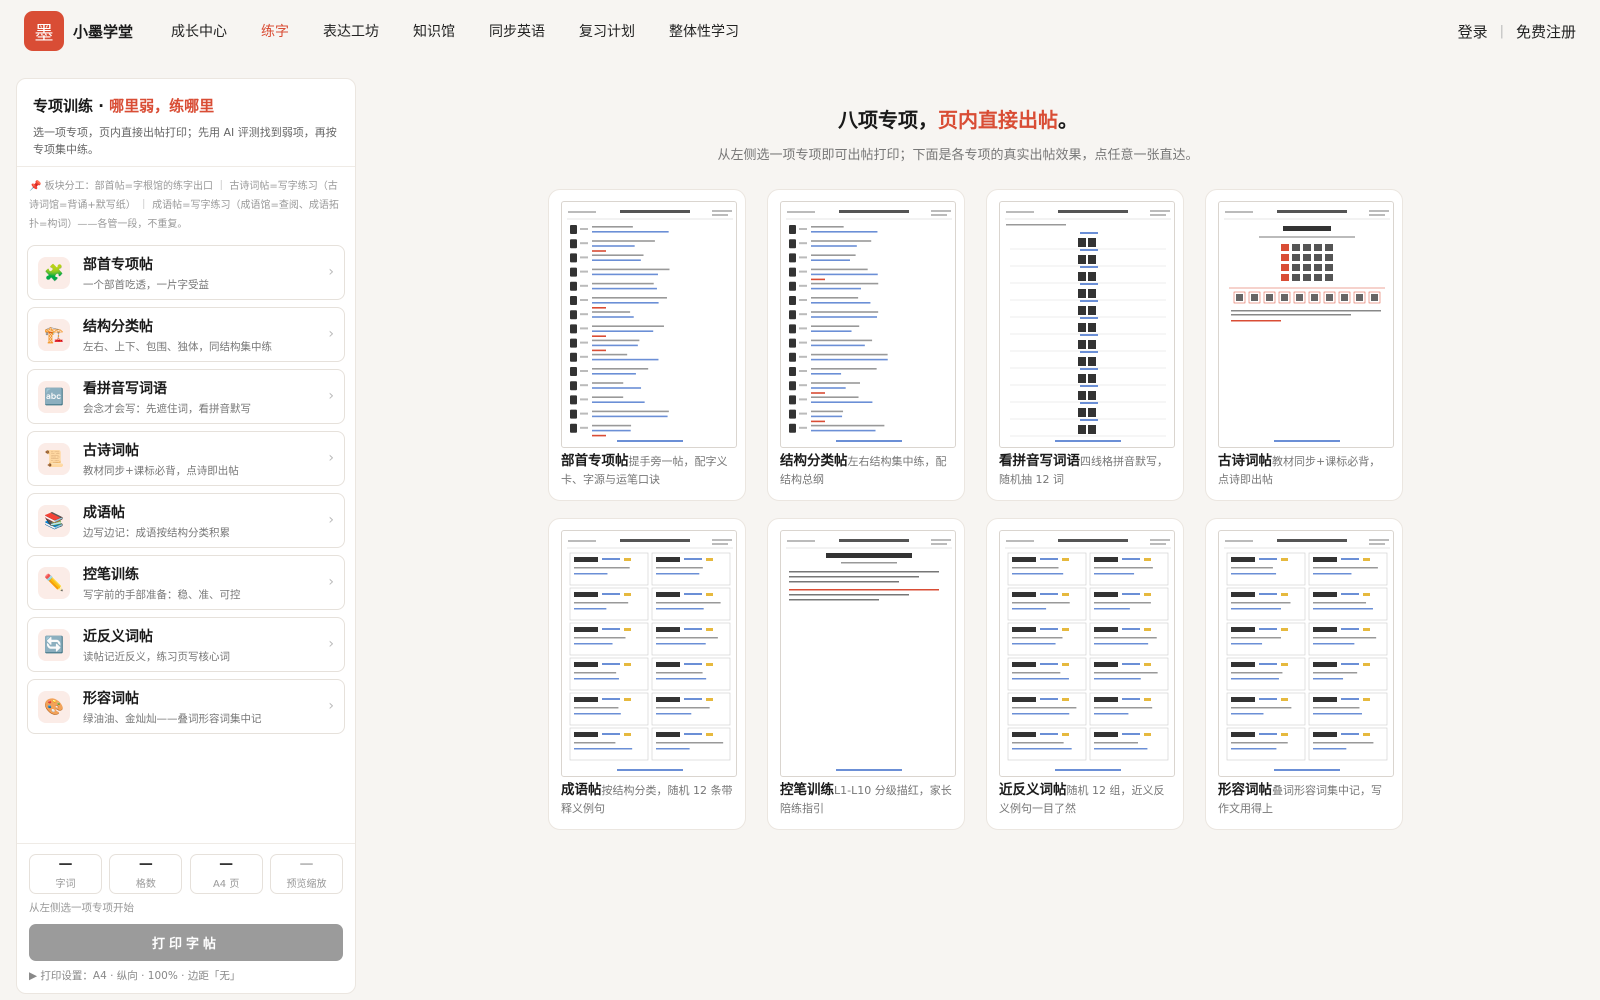 The width and height of the screenshot is (1600, 1000). Describe the element at coordinates (185, 141) in the screenshot. I see `sidebar-description: 选一项专项，页内直接出帖打印；先用 AI 评测找到弱项，再按专项集中练。` at that location.